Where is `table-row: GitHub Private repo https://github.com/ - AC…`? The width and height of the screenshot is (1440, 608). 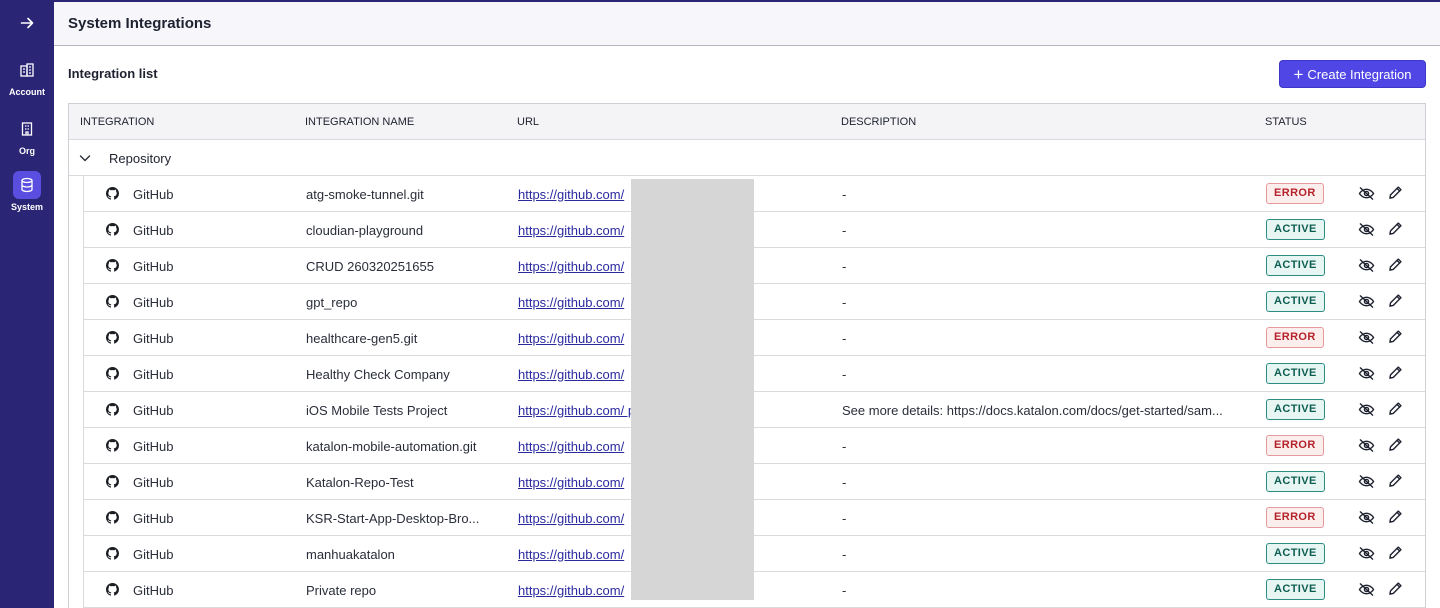 table-row: GitHub Private repo https://github.com/ - AC… is located at coordinates (754, 590).